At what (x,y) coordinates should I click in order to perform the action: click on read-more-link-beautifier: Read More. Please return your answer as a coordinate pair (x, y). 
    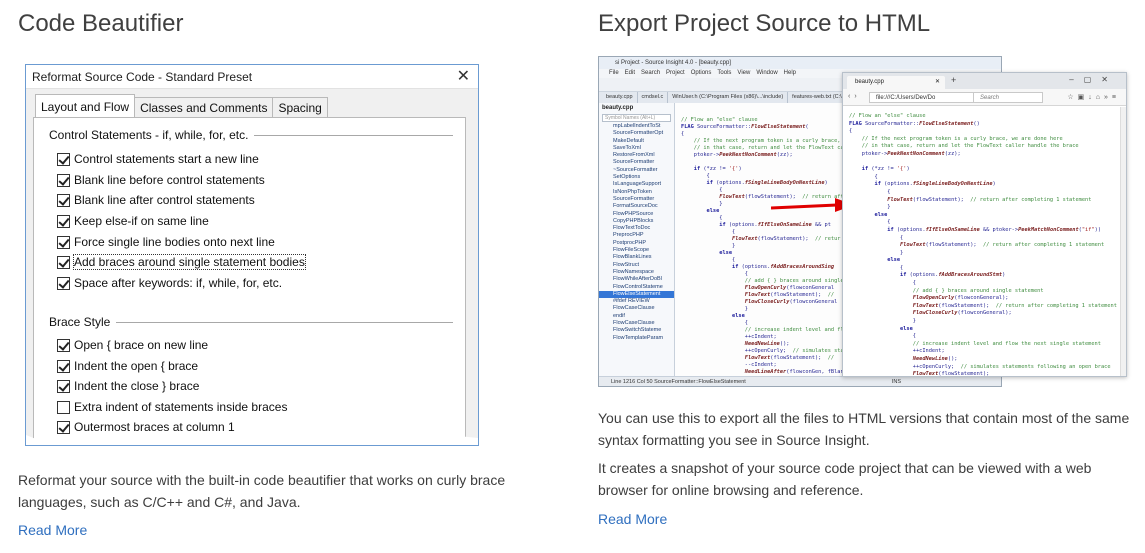
    Looking at the image, I should click on (52, 530).